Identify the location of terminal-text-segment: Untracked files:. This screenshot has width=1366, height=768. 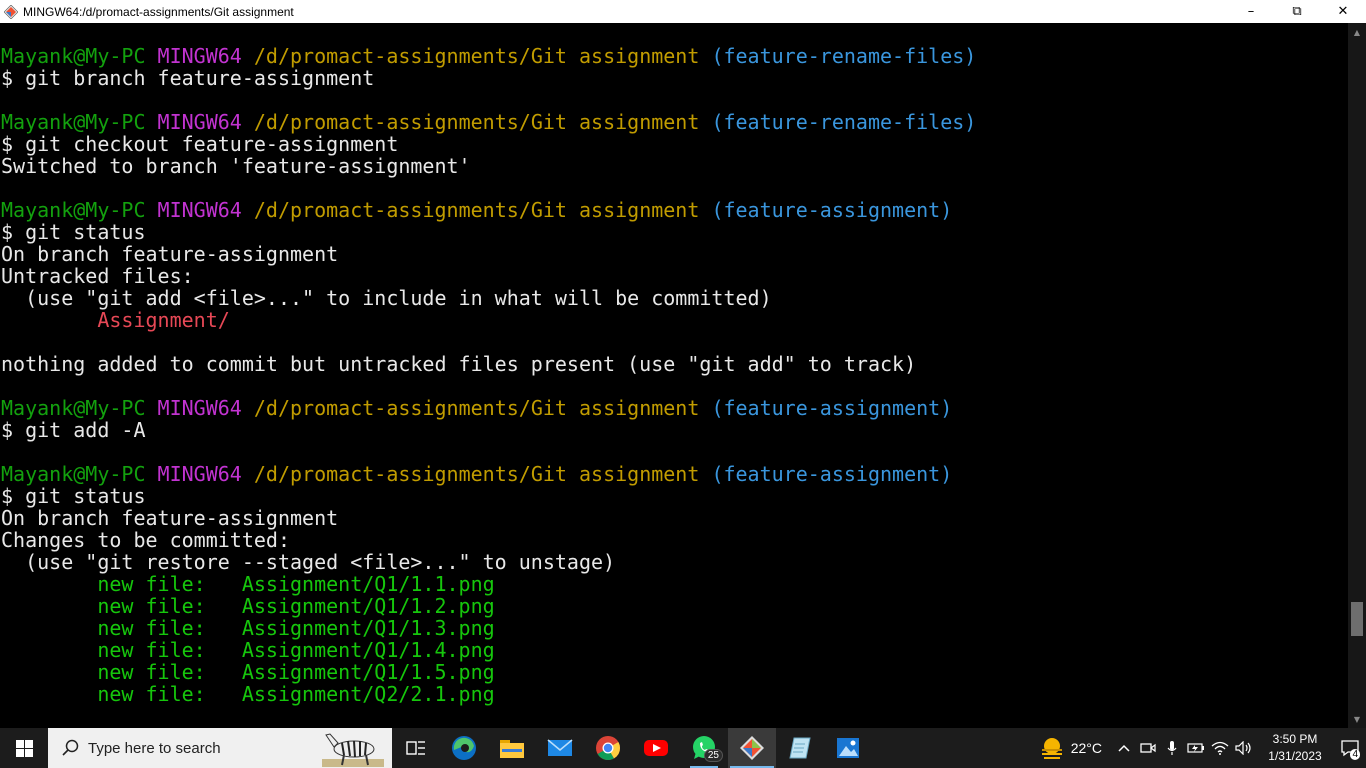
(97, 276).